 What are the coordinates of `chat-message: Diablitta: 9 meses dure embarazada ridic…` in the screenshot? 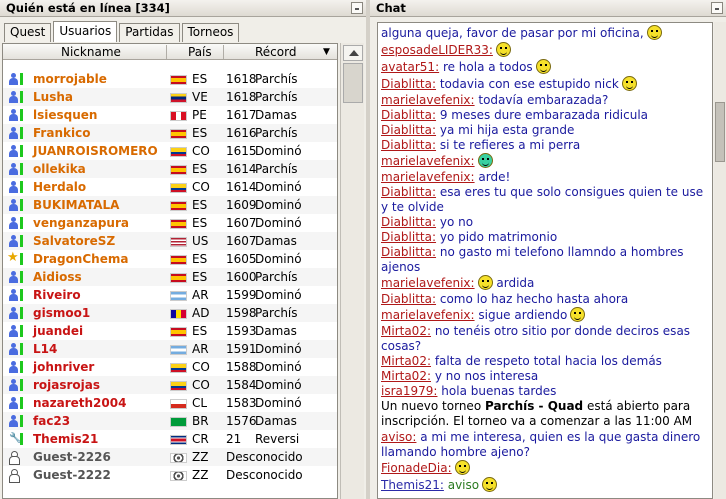 It's located at (544, 115).